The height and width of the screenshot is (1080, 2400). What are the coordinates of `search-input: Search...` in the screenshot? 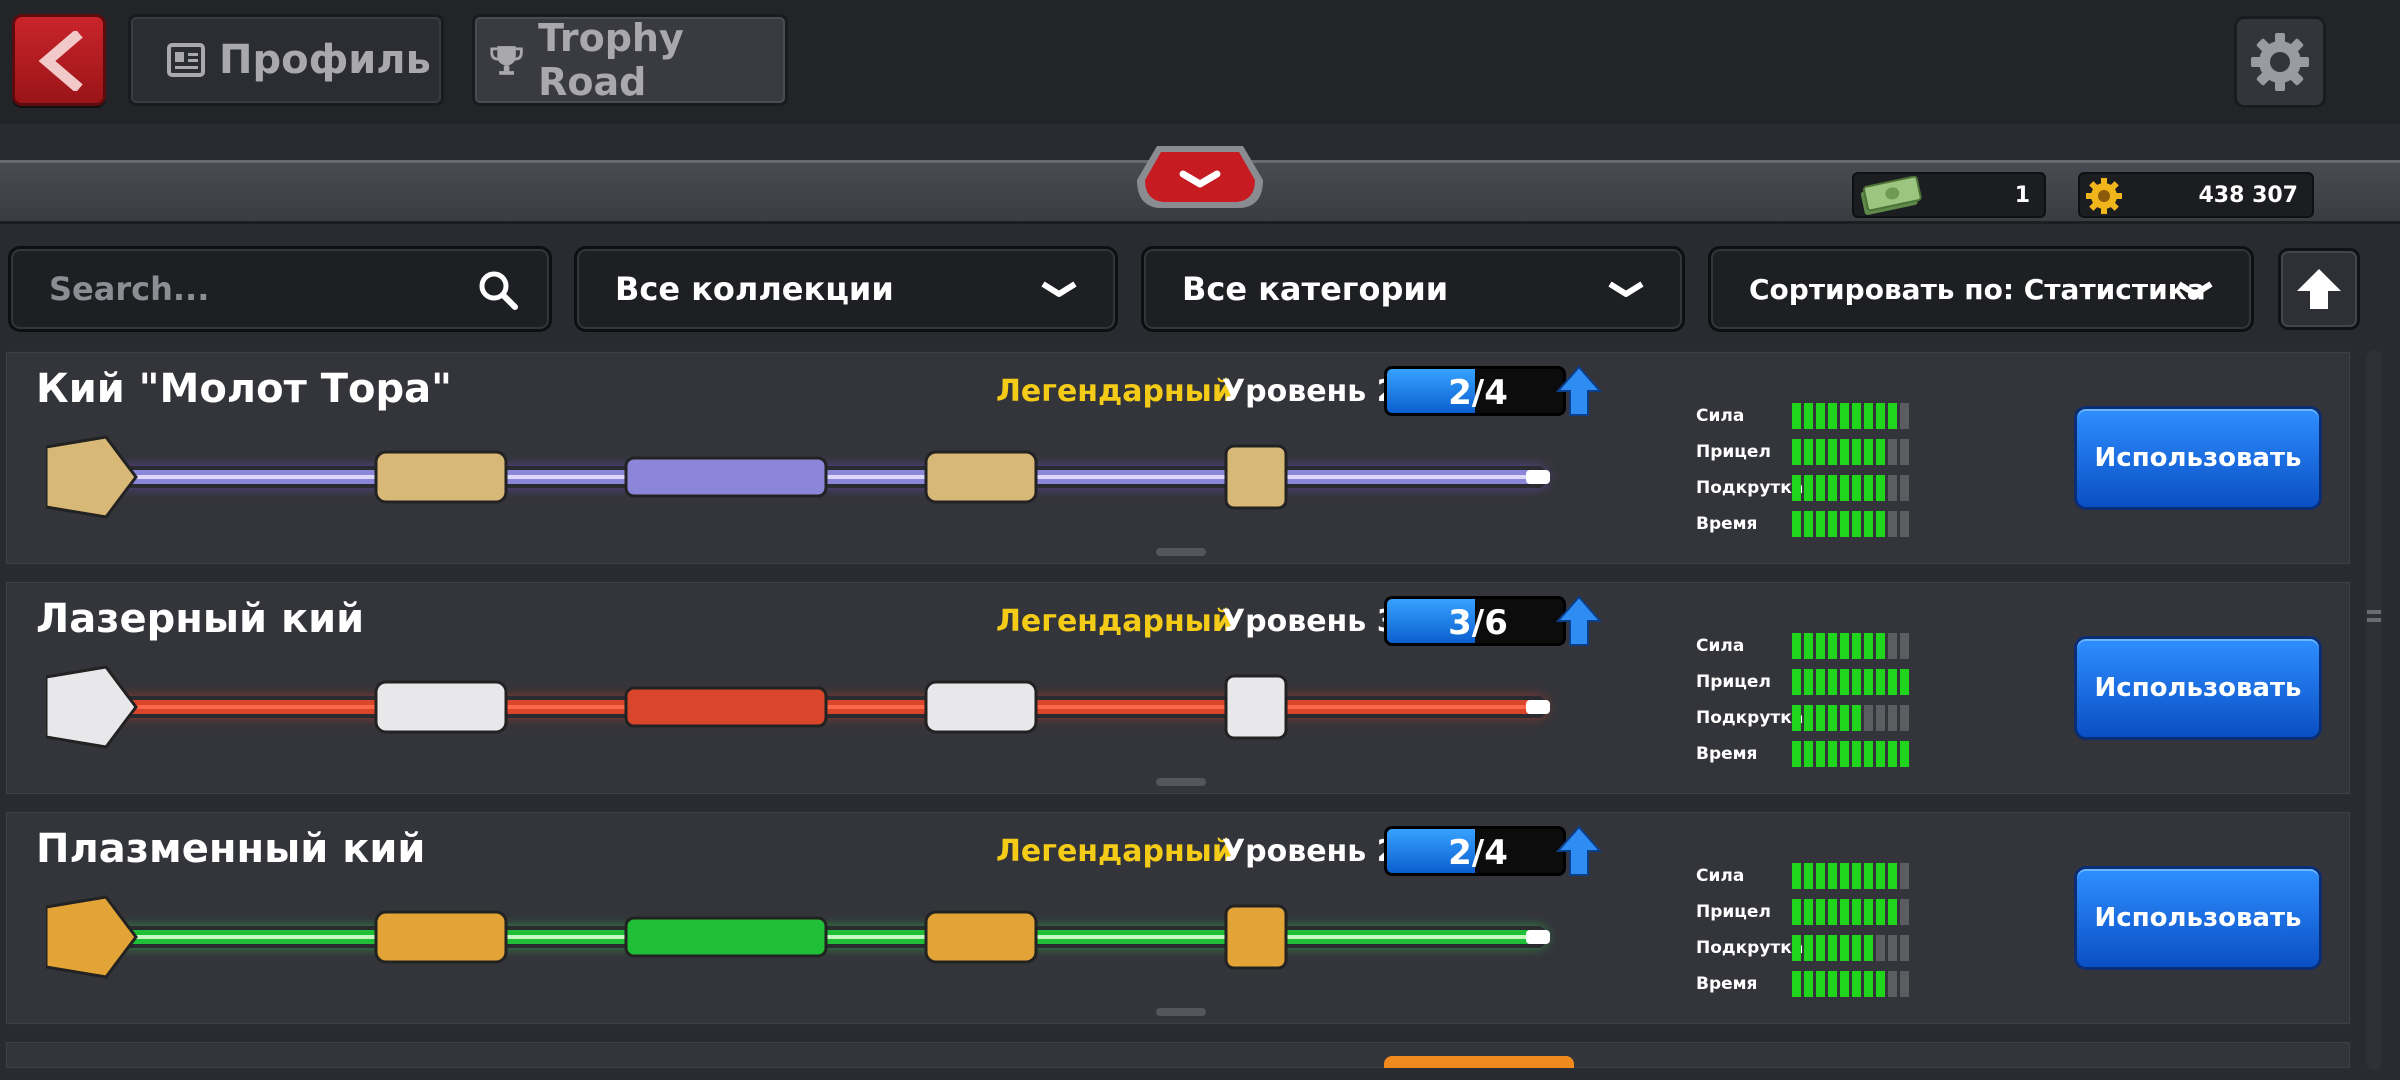 It's located at (280, 289).